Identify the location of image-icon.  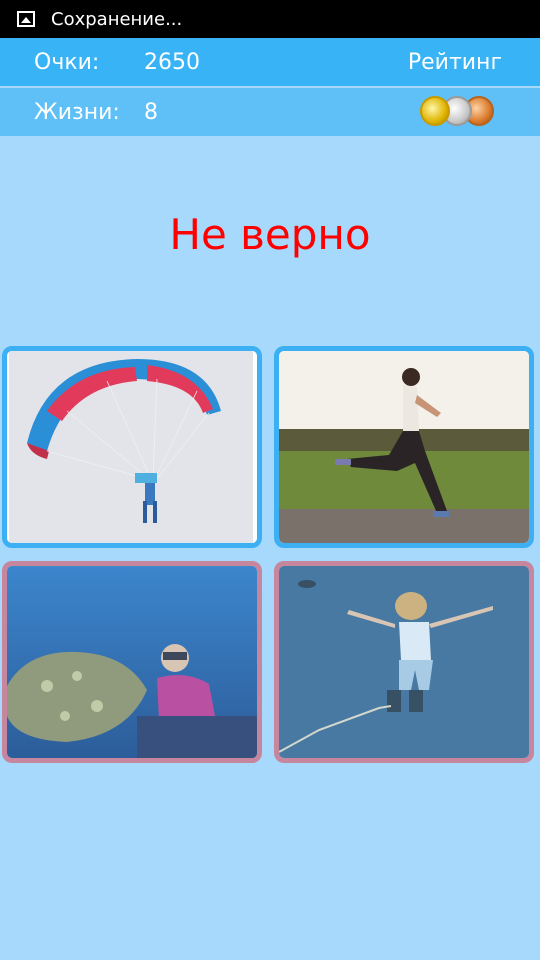
(26, 19).